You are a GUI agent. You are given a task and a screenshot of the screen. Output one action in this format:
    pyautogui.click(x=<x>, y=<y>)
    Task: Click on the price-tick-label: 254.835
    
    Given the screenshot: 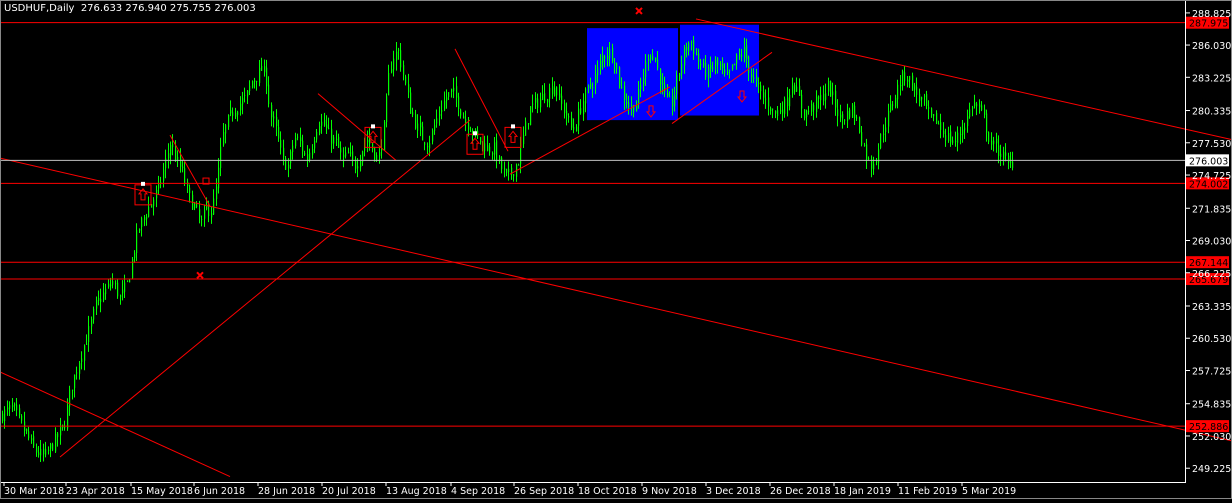 What is the action you would take?
    pyautogui.click(x=1211, y=405)
    